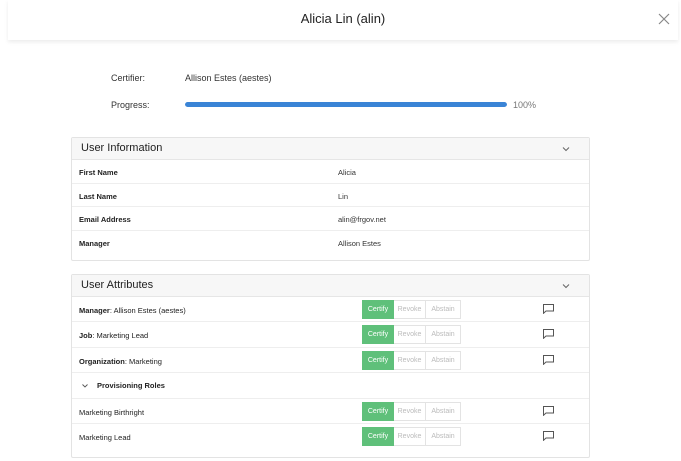  What do you see at coordinates (330, 243) in the screenshot?
I see `info-row-manager: Manager Allison Estes` at bounding box center [330, 243].